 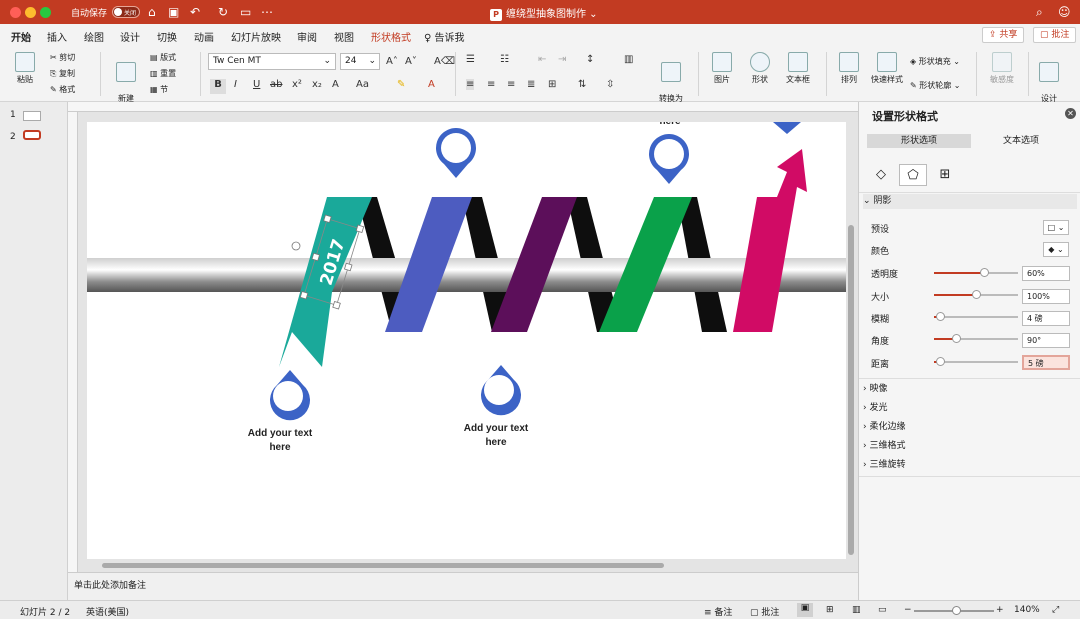 I want to click on fit-to-window-icon: ⤢, so click(x=1055, y=610).